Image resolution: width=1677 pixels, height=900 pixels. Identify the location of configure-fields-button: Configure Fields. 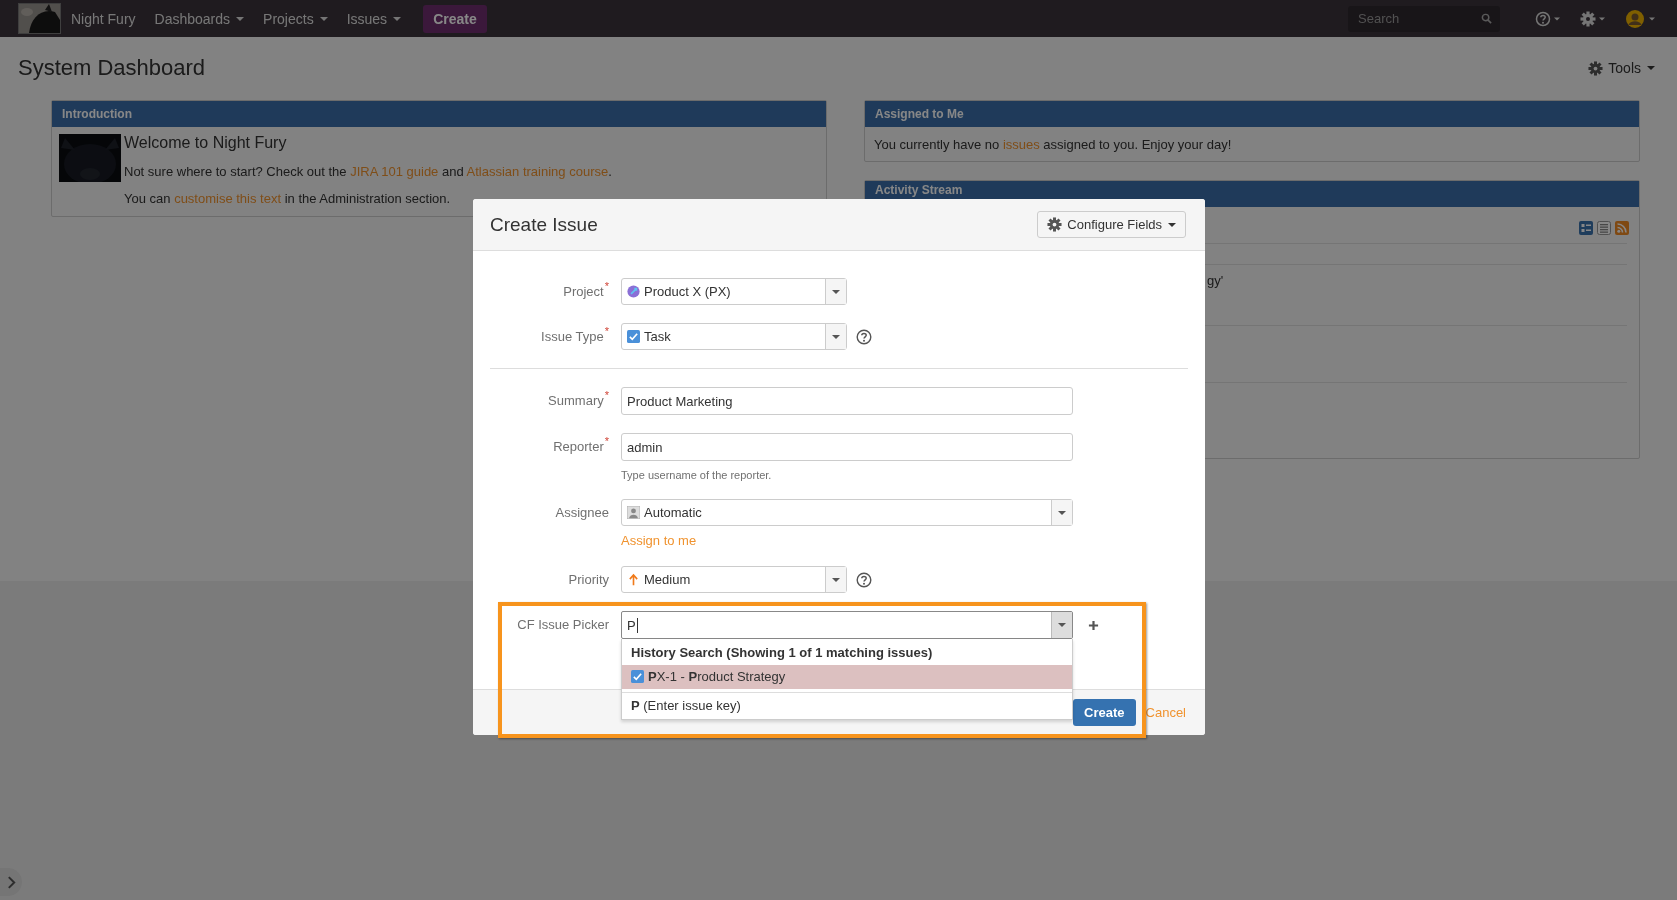
(1111, 224).